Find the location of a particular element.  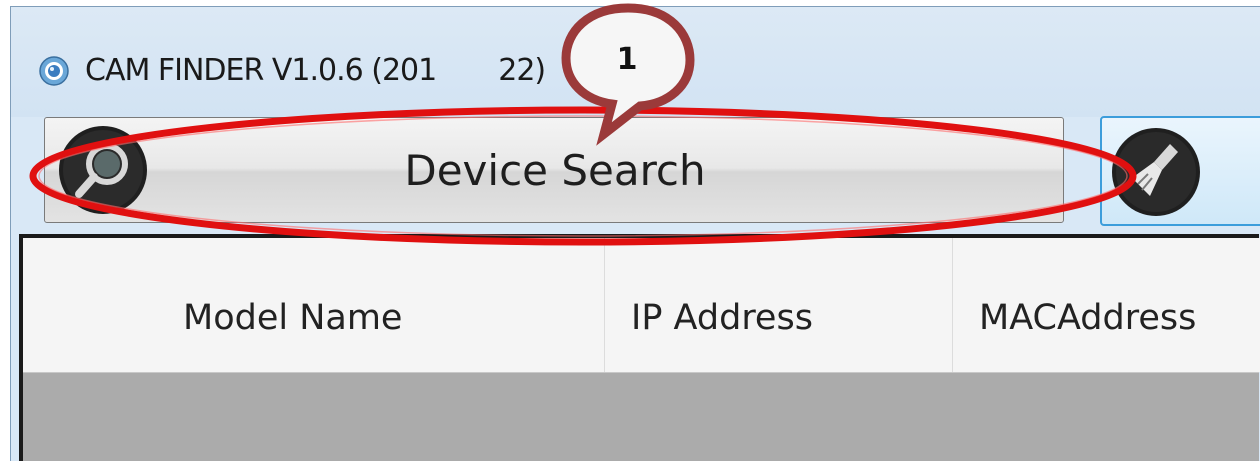

column-mac-address-label: MACAddress is located at coordinates (1088, 318).